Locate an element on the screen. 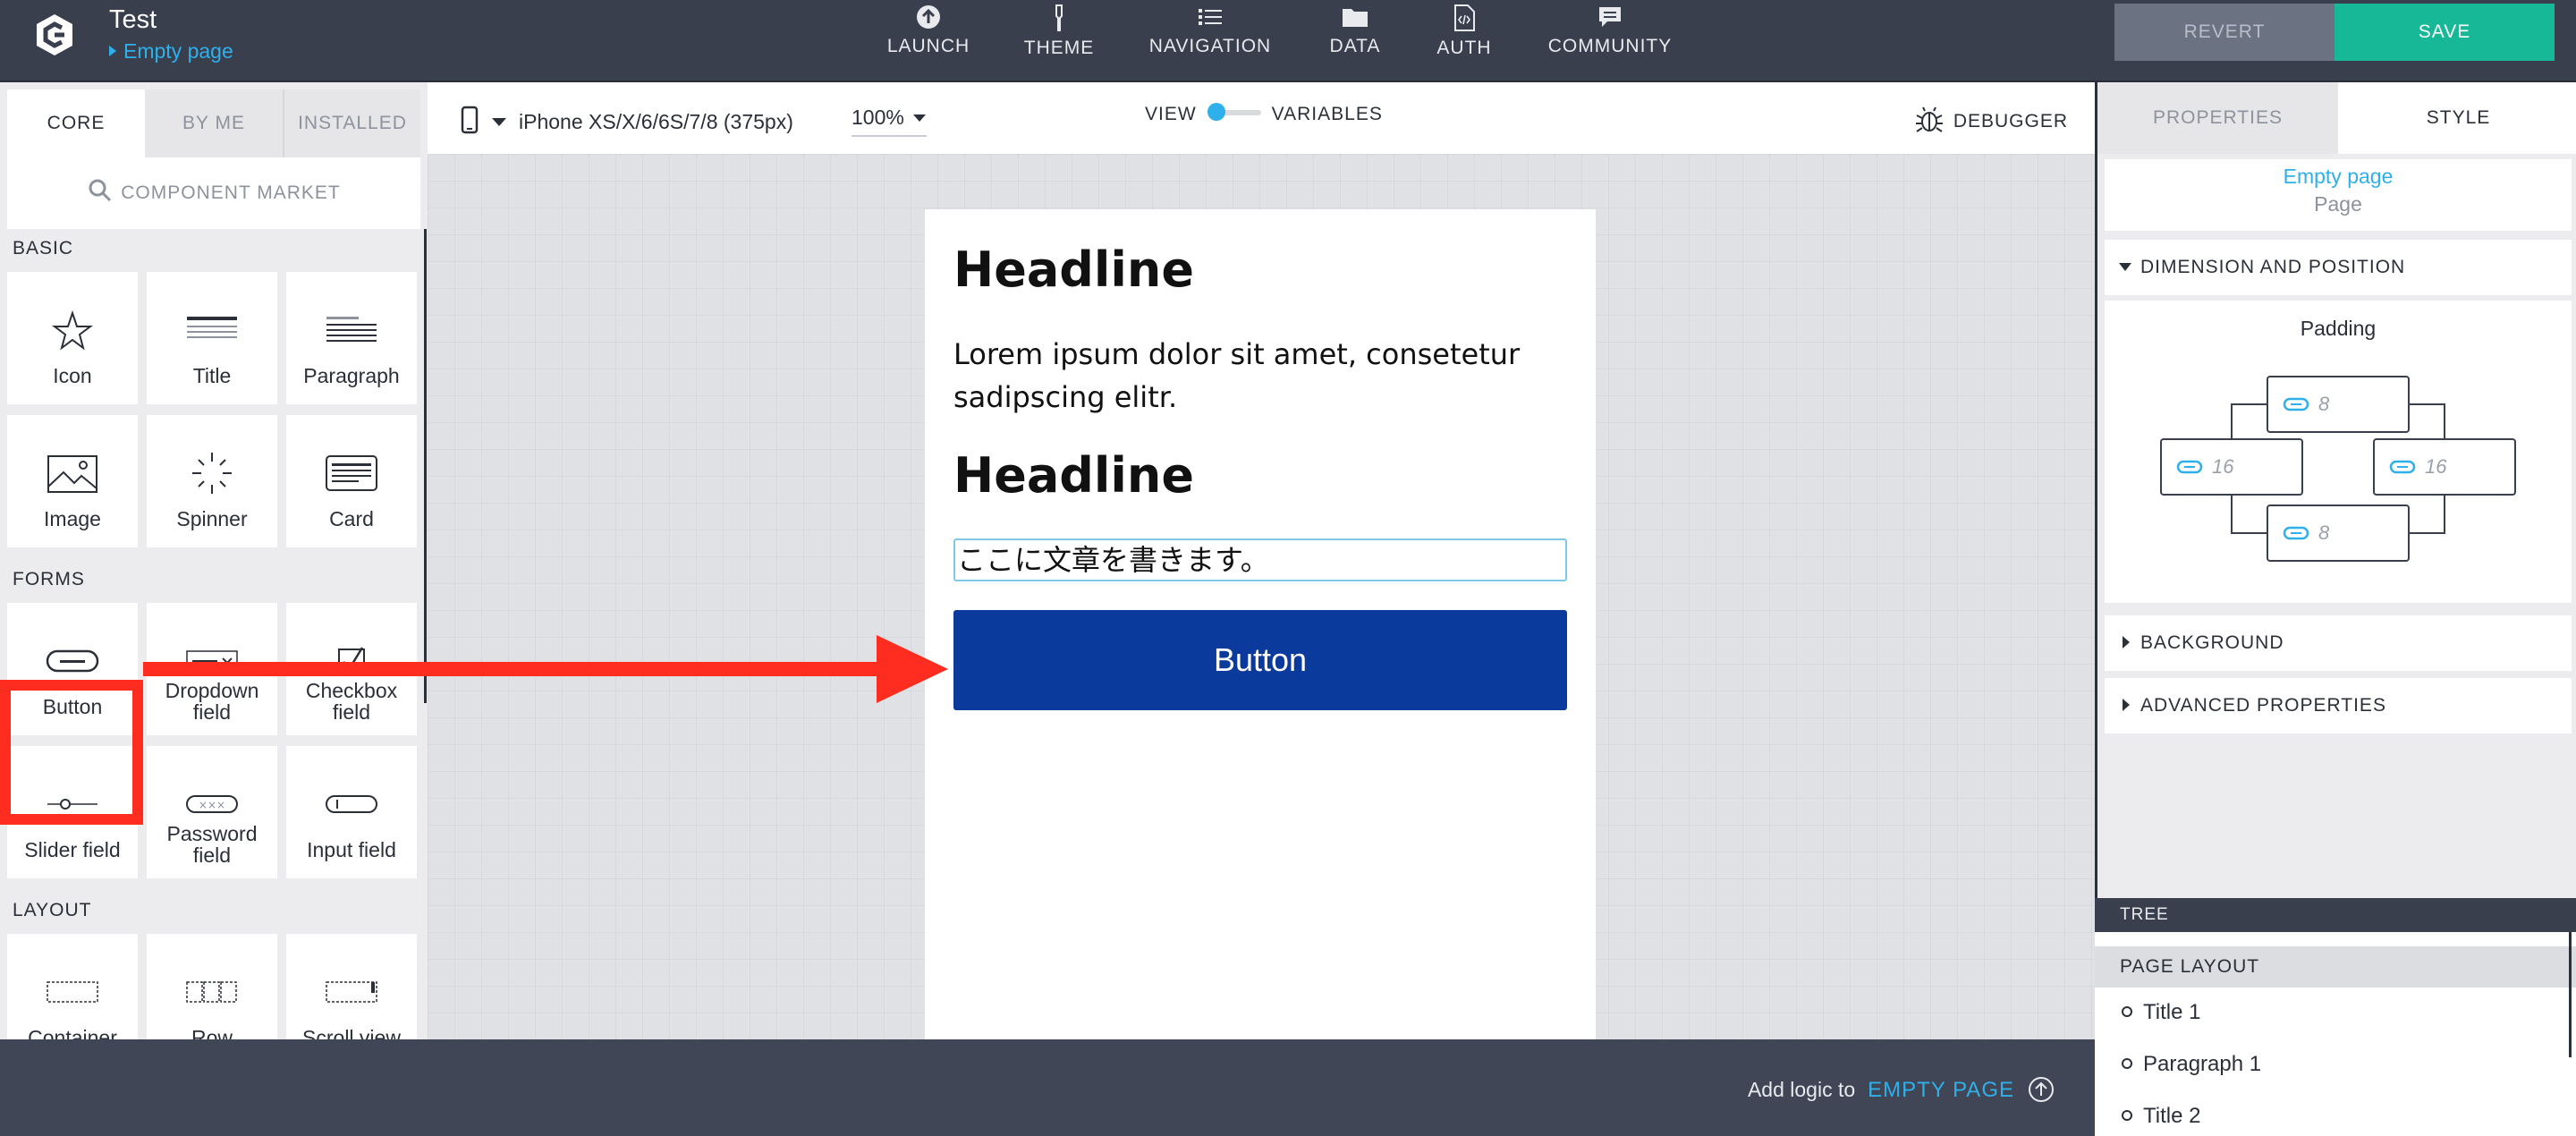 The height and width of the screenshot is (1136, 2576). component-image: Image is located at coordinates (72, 481).